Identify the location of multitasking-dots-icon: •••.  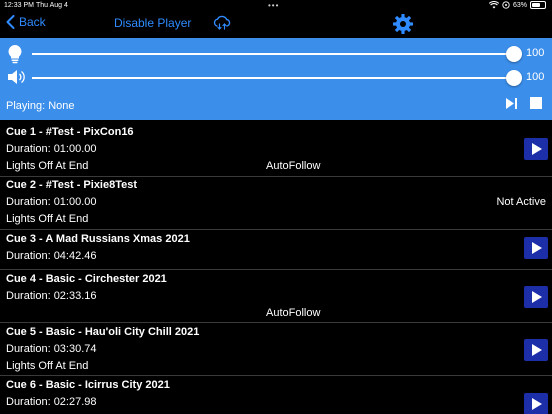
(273, 5).